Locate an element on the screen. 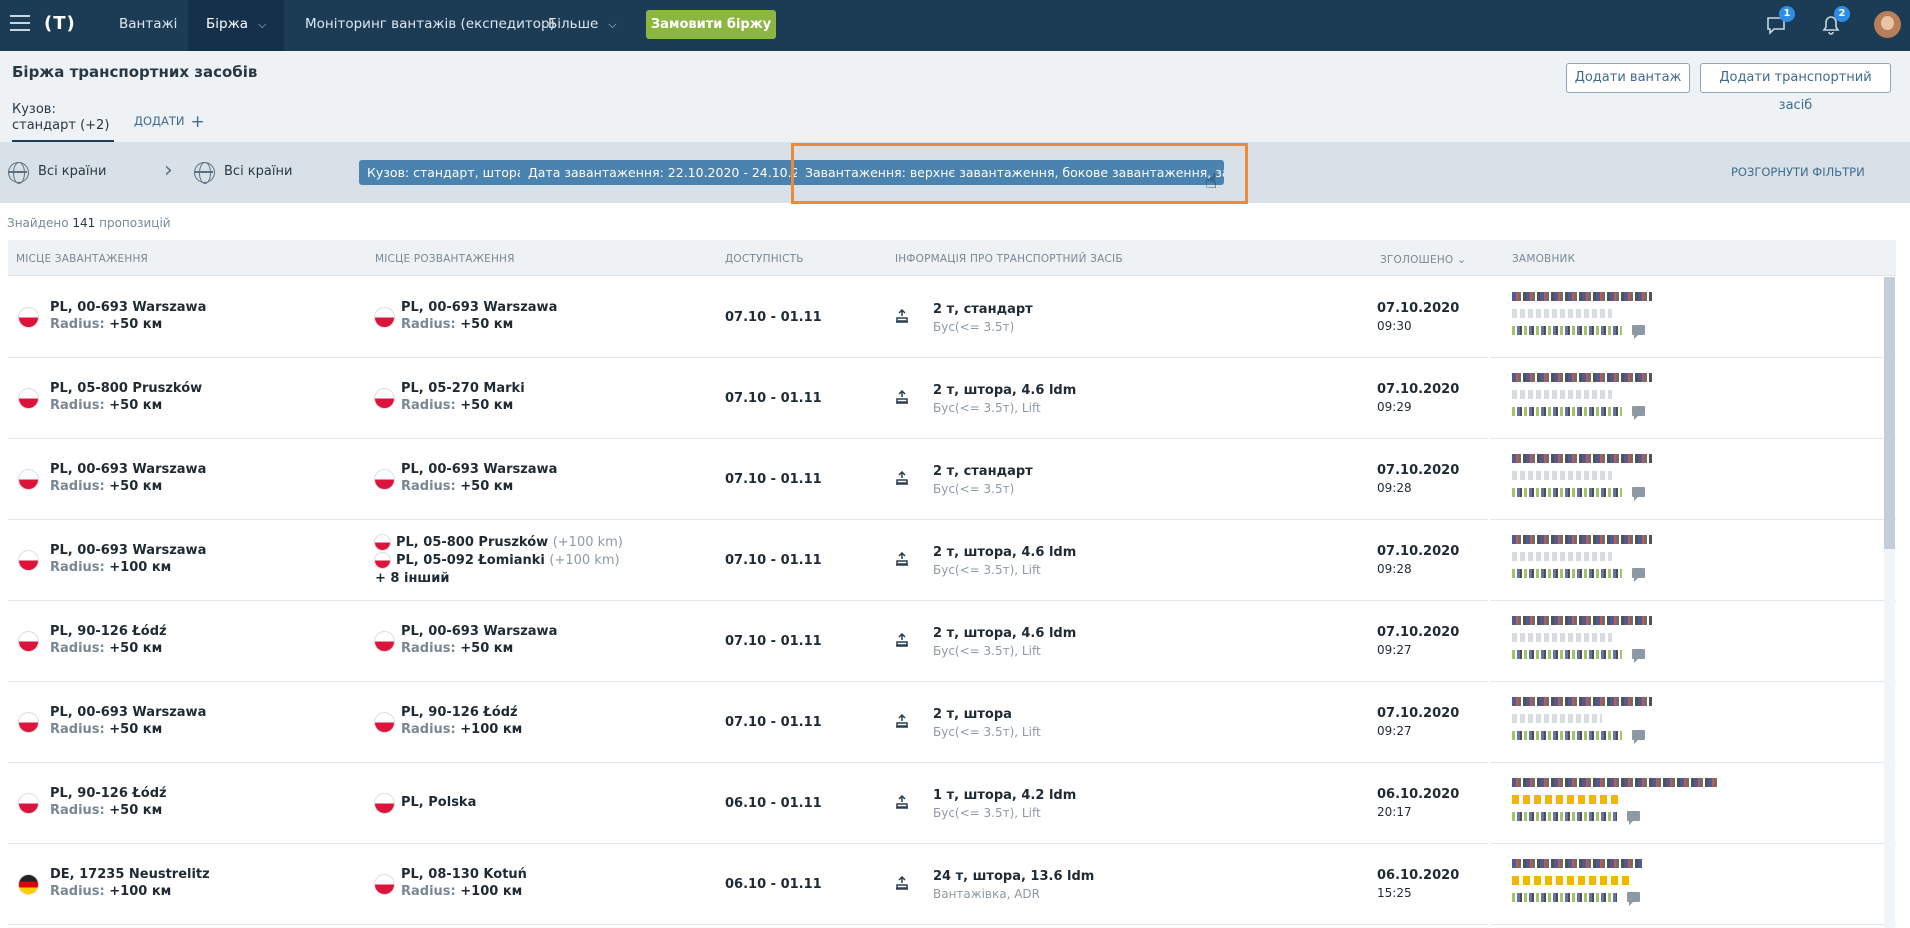 The width and height of the screenshot is (1910, 928). add-vehicle-button: Додати транспортний засіб is located at coordinates (1795, 88).